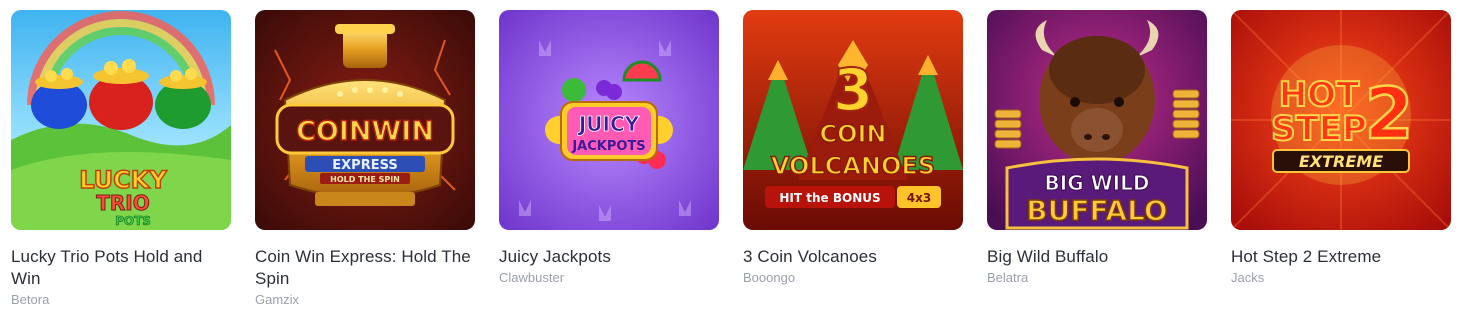 The image size is (1460, 309). Describe the element at coordinates (1319, 129) in the screenshot. I see `art-text-step: STEP` at that location.